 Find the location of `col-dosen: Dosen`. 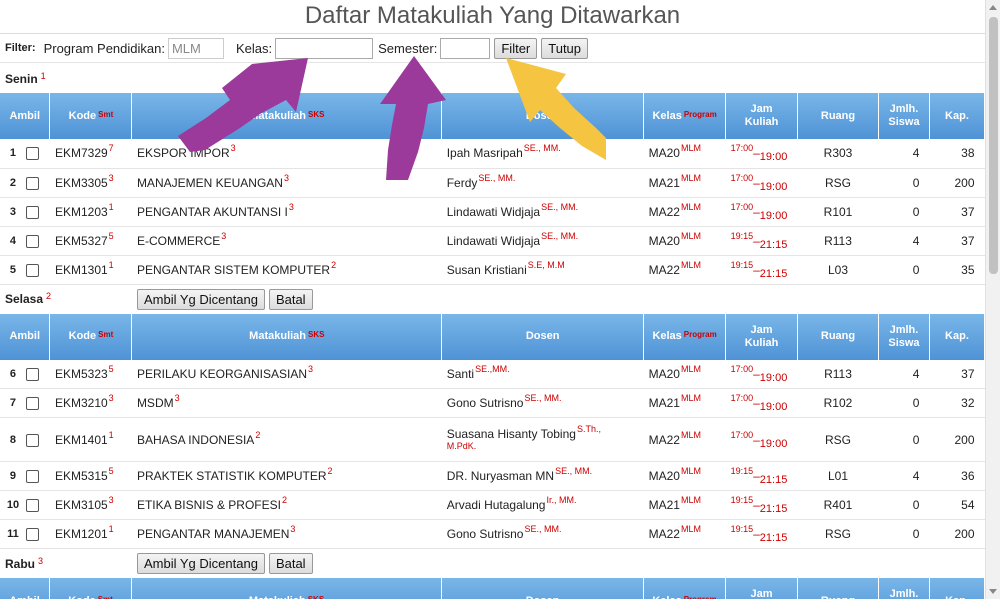

col-dosen: Dosen is located at coordinates (543, 336).